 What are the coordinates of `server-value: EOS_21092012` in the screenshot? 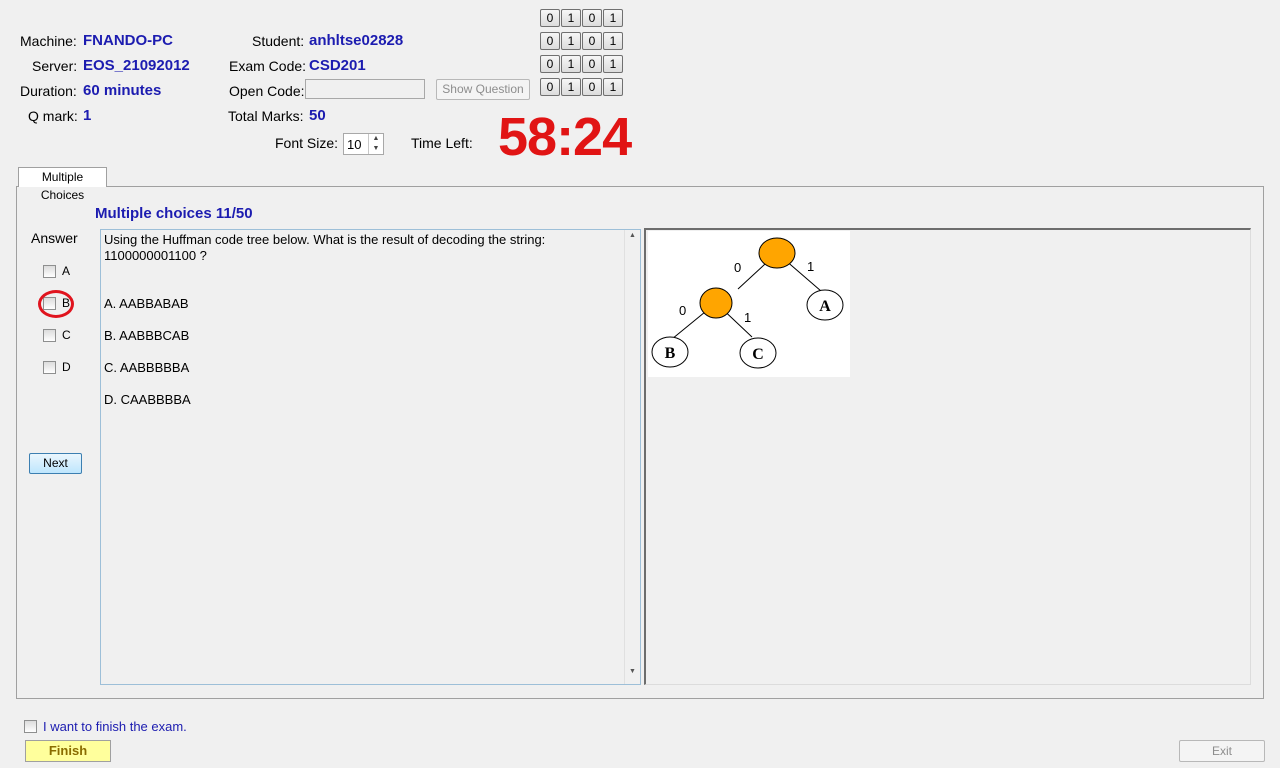 It's located at (136, 65).